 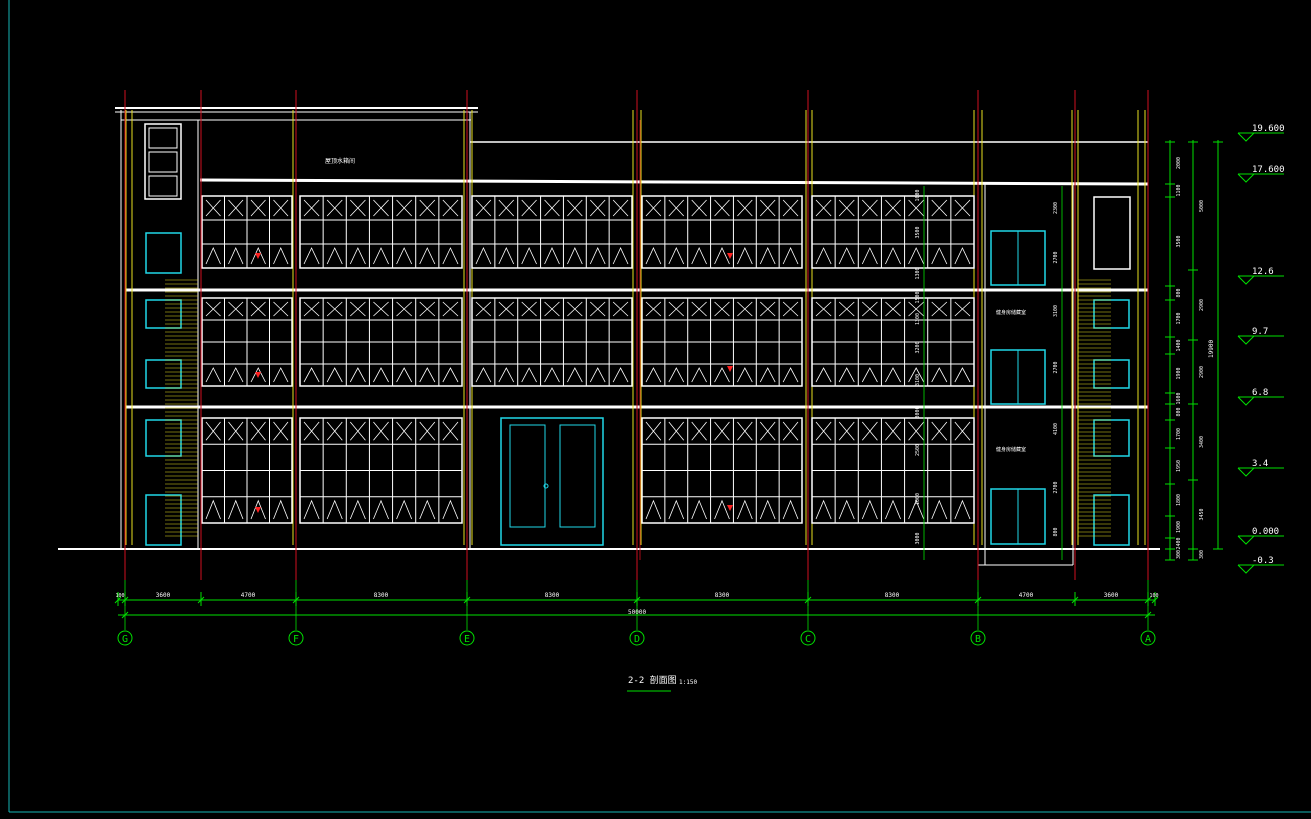 What do you see at coordinates (125, 639) in the screenshot?
I see `axis-label-g: G` at bounding box center [125, 639].